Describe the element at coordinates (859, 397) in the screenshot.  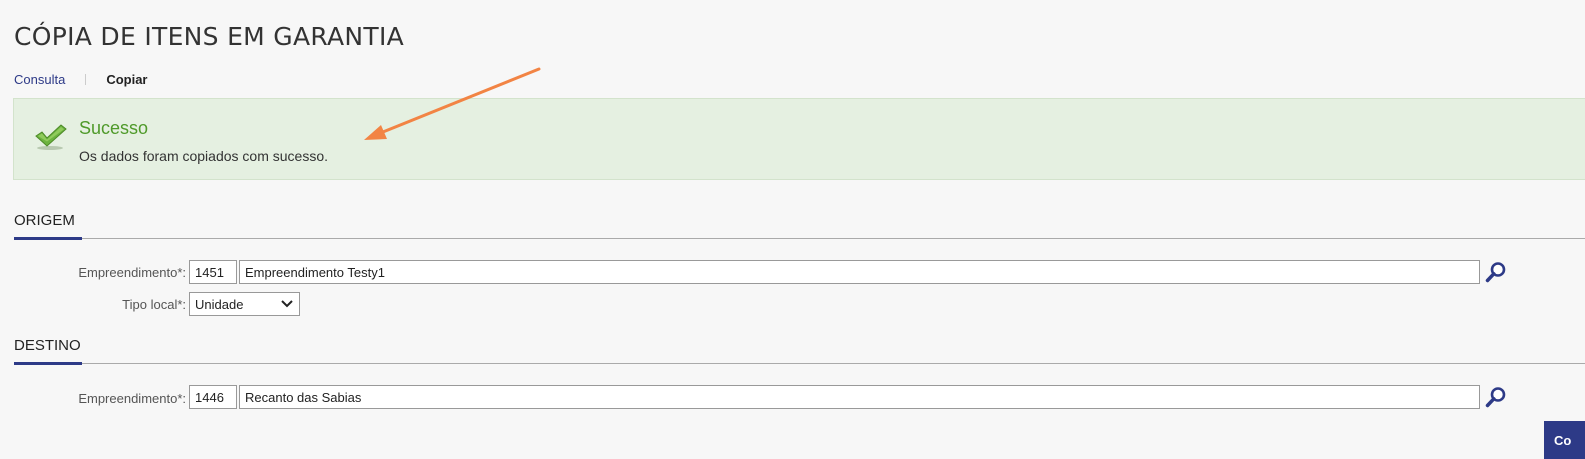
I see `destino-empreendimento-name-input` at that location.